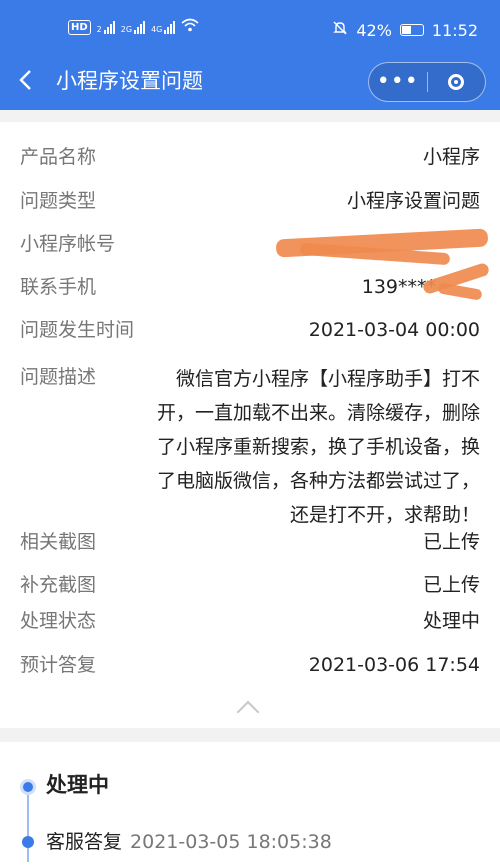  What do you see at coordinates (374, 30) in the screenshot?
I see `battery-percent: 42%` at bounding box center [374, 30].